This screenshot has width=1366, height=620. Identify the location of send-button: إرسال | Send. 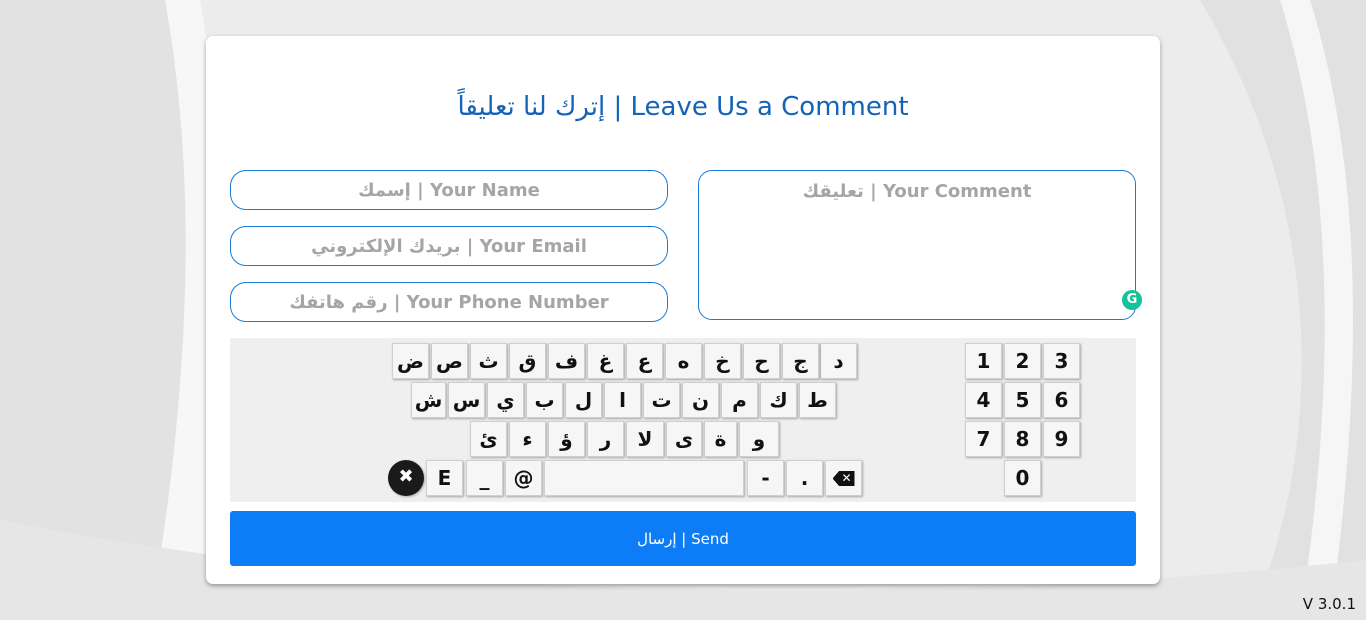
(683, 538).